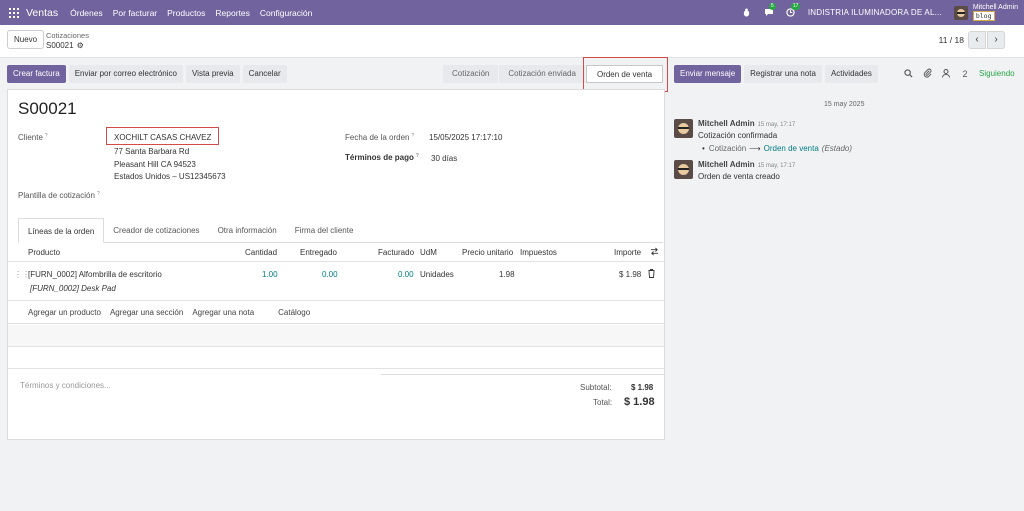 This screenshot has height=511, width=1024. What do you see at coordinates (997, 73) in the screenshot?
I see `following-button: Siguiendo` at bounding box center [997, 73].